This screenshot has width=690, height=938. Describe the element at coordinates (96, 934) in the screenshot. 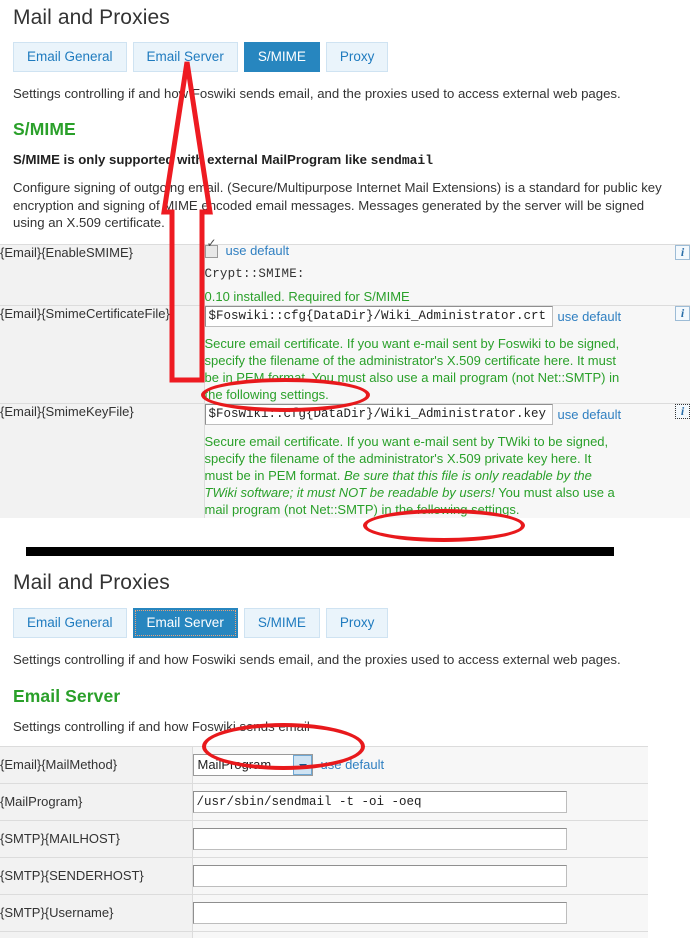

I see `setting-key-smtp-password: {SMTP}{Password}` at that location.